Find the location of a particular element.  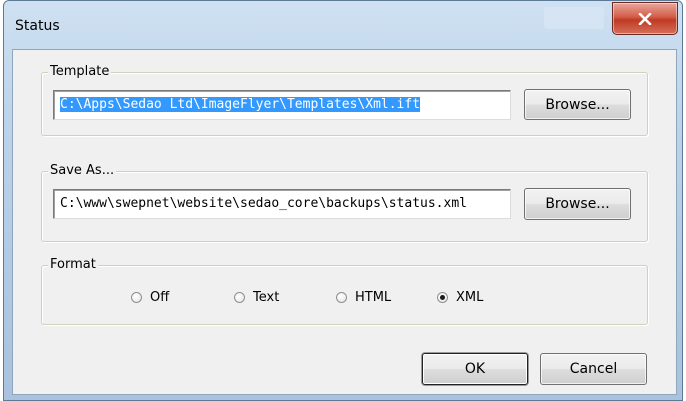

cancel-button: Cancel is located at coordinates (593, 369).